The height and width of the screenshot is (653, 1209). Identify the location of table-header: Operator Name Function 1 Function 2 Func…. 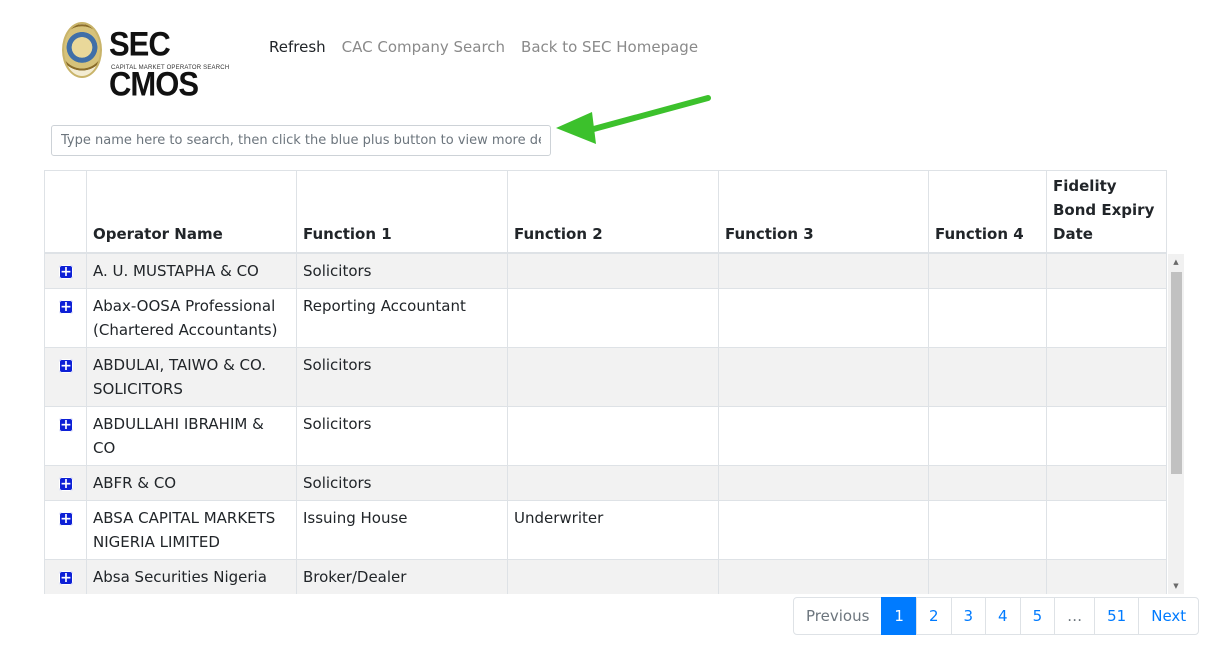
(605, 212).